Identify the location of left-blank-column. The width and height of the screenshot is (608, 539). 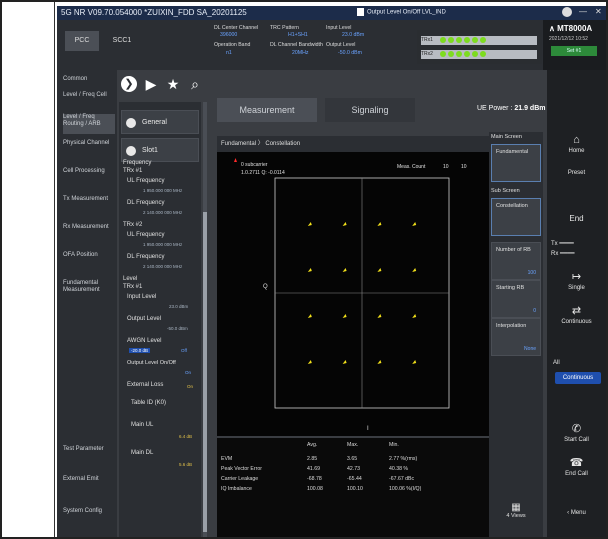
(28, 269).